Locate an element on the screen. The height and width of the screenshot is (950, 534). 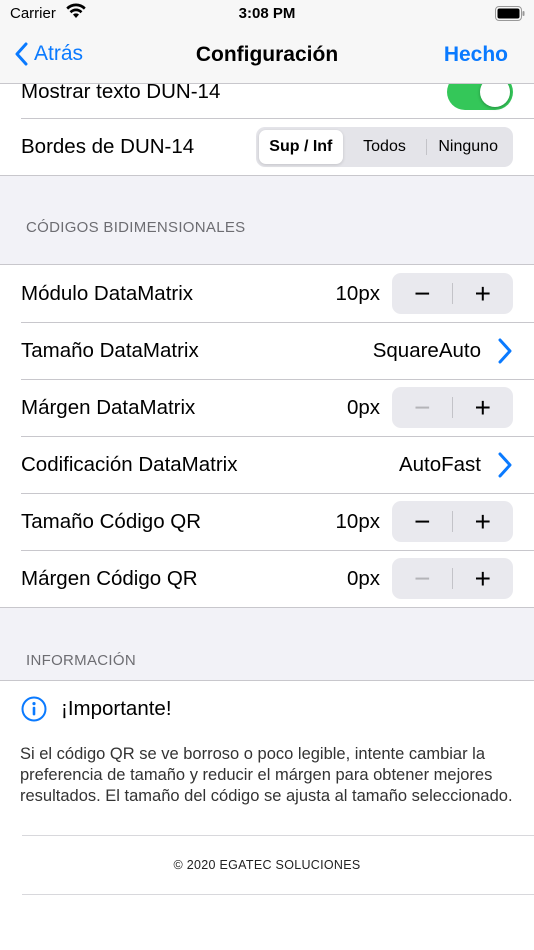
dm-module-row: Módulo DataMatrix 10px − + is located at coordinates (267, 293).